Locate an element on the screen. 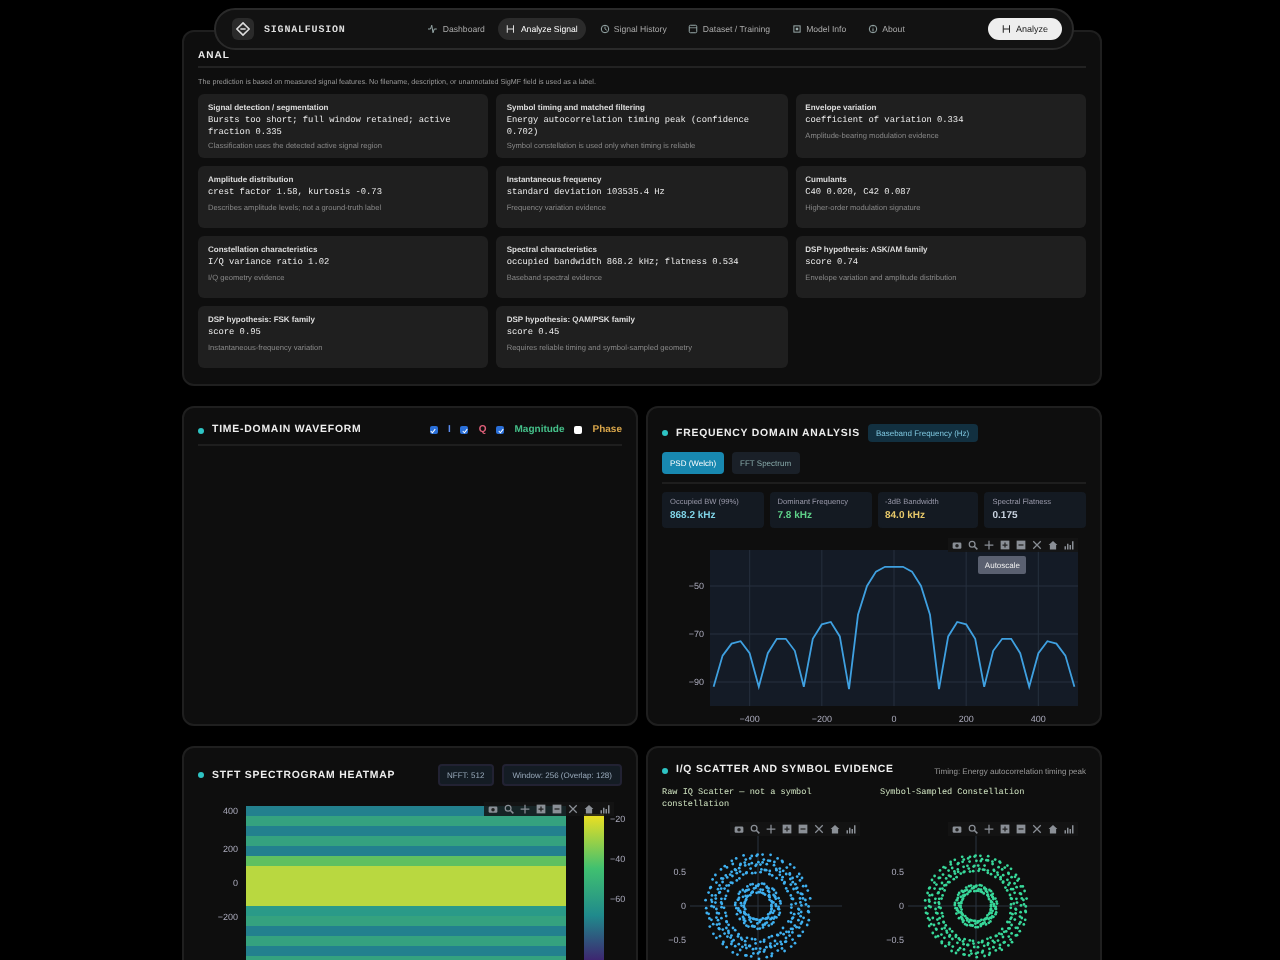 This screenshot has height=960, width=1280. chip-icon is located at coordinates (797, 29).